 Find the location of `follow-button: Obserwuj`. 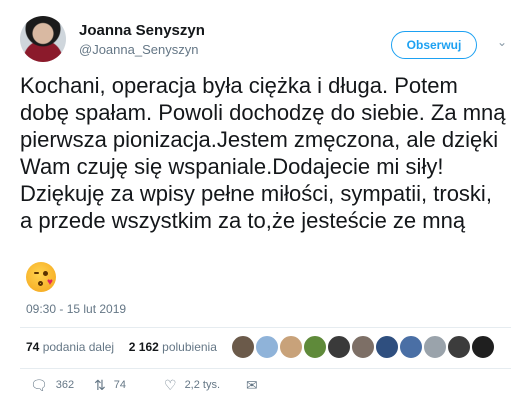

follow-button: Obserwuj is located at coordinates (434, 45).